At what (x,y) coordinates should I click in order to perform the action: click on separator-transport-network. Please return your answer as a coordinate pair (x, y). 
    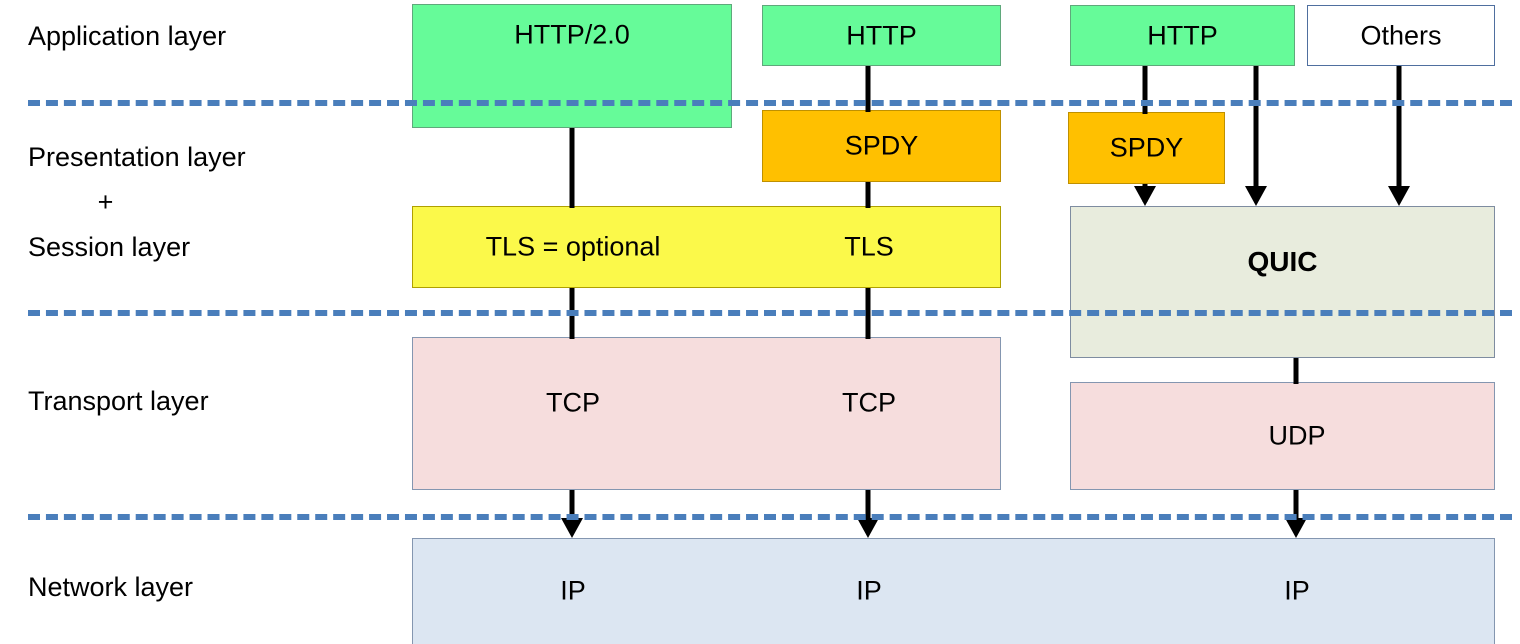
    Looking at the image, I should click on (770, 517).